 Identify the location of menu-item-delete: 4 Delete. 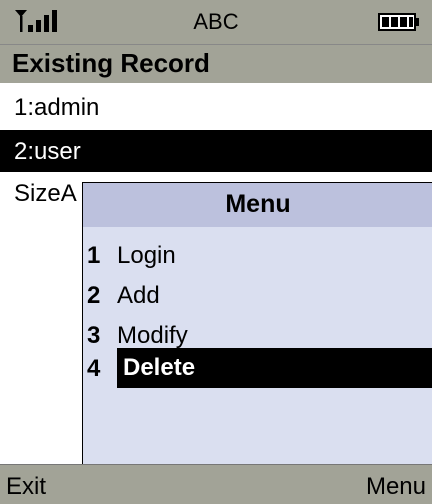
(257, 368).